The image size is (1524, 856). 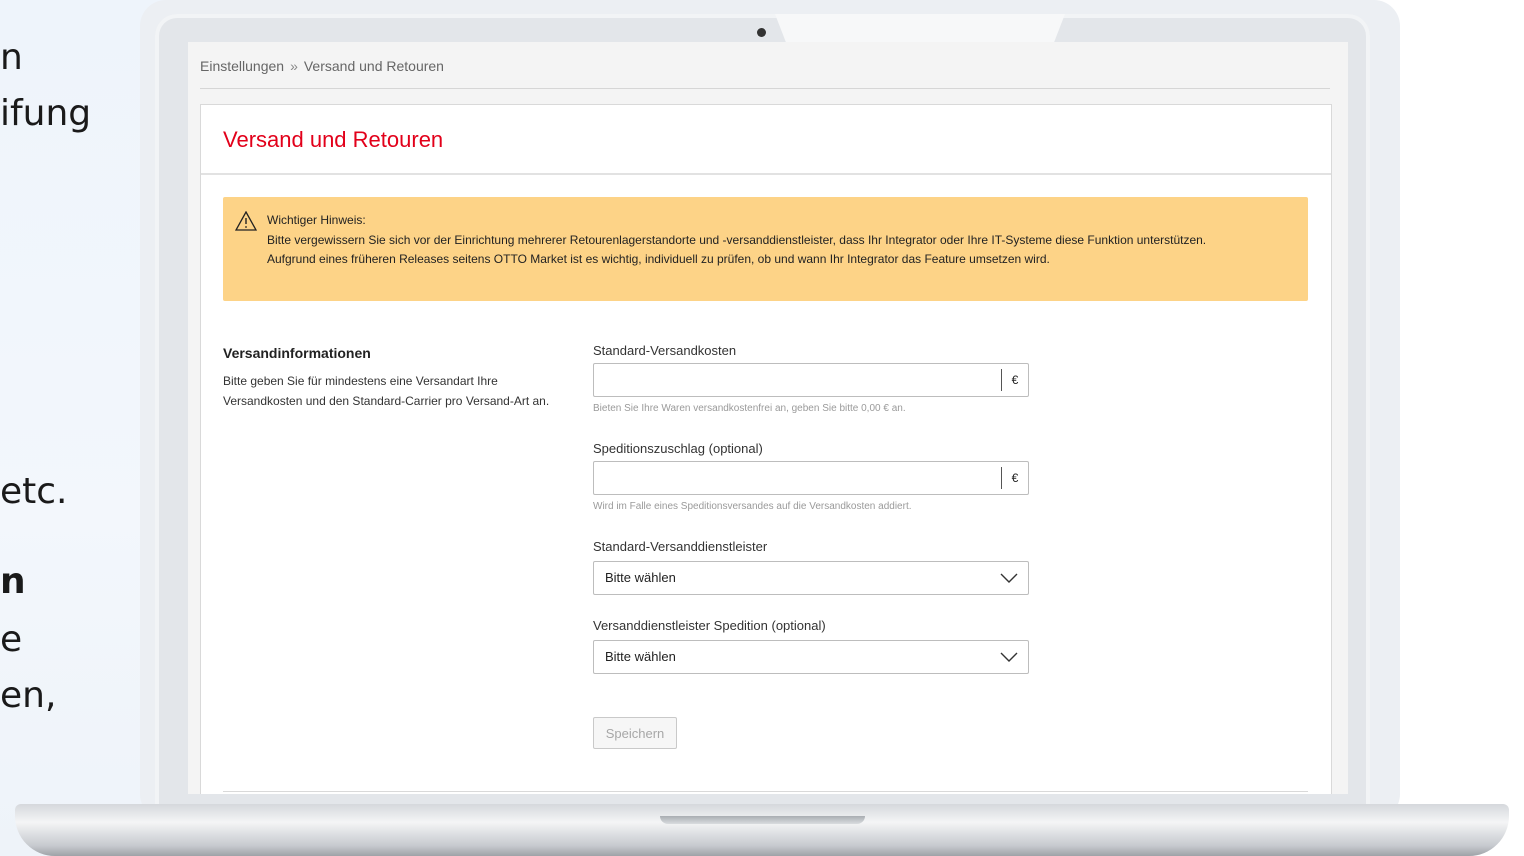 I want to click on alert-title: Wichtiger Hinweis:, so click(x=316, y=220).